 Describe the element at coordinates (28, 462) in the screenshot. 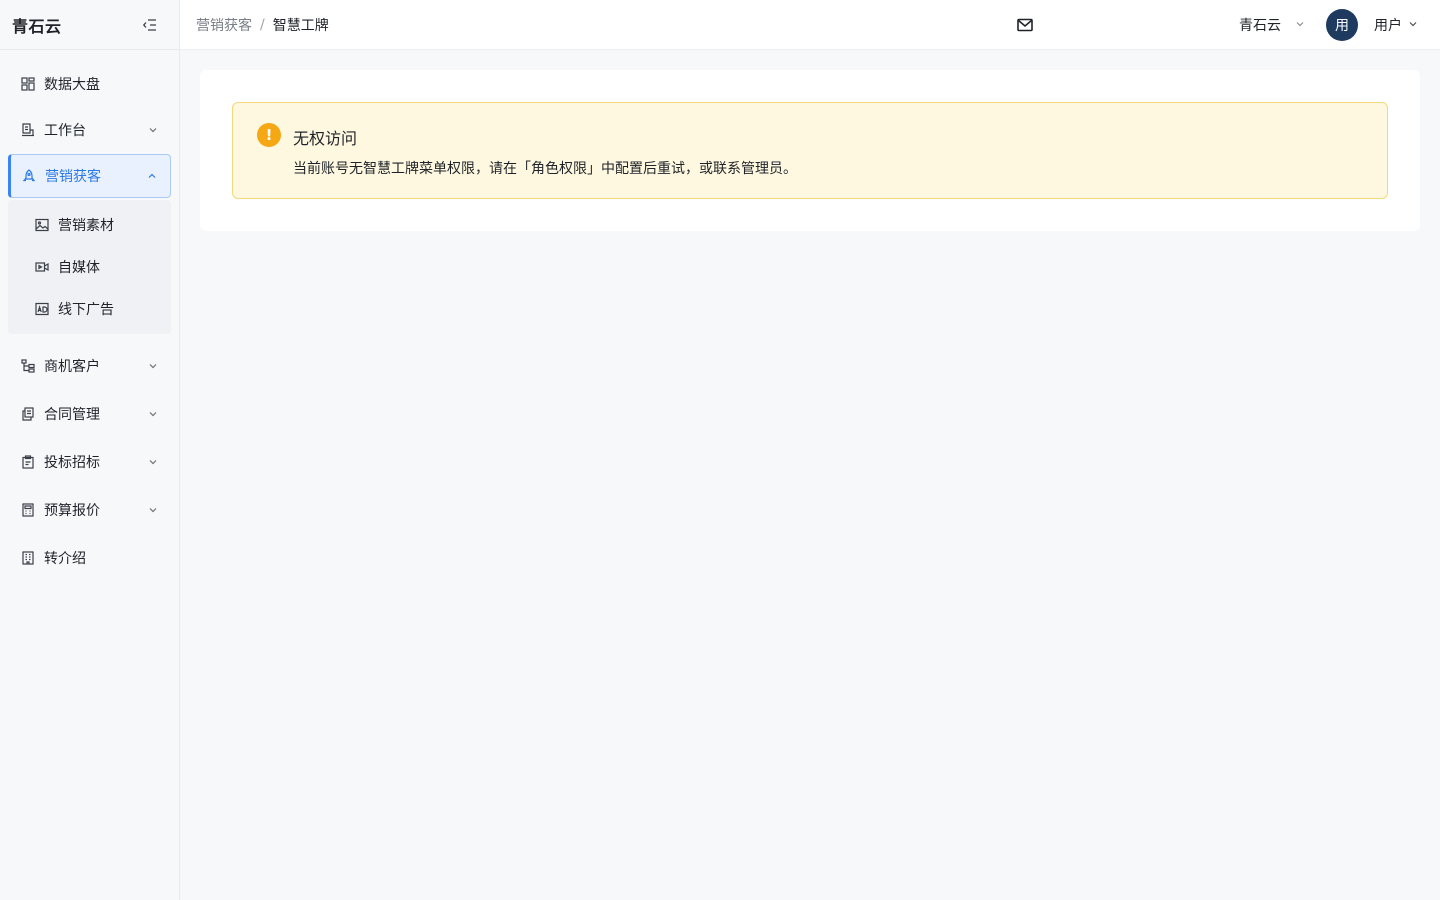

I see `clipboard-icon` at that location.